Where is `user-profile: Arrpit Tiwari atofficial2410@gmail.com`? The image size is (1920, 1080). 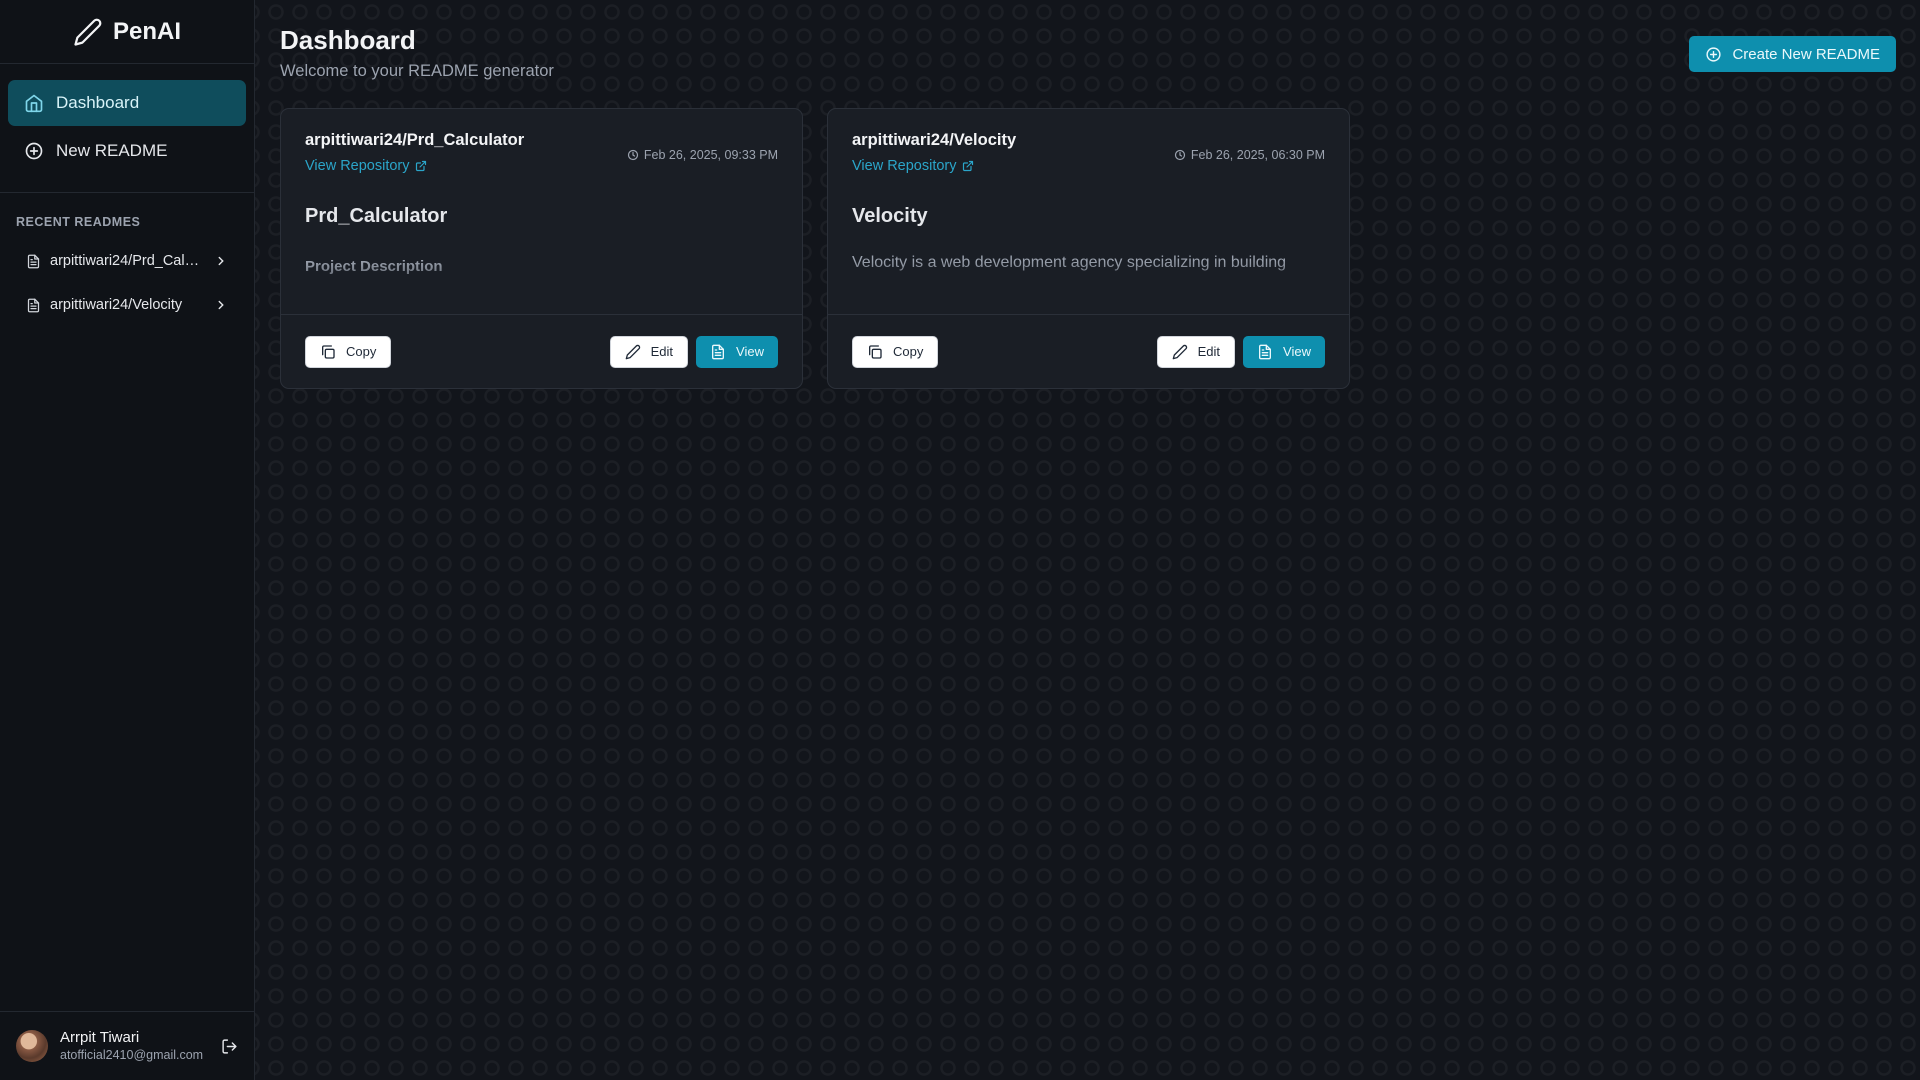 user-profile: Arrpit Tiwari atofficial2410@gmail.com is located at coordinates (127, 1045).